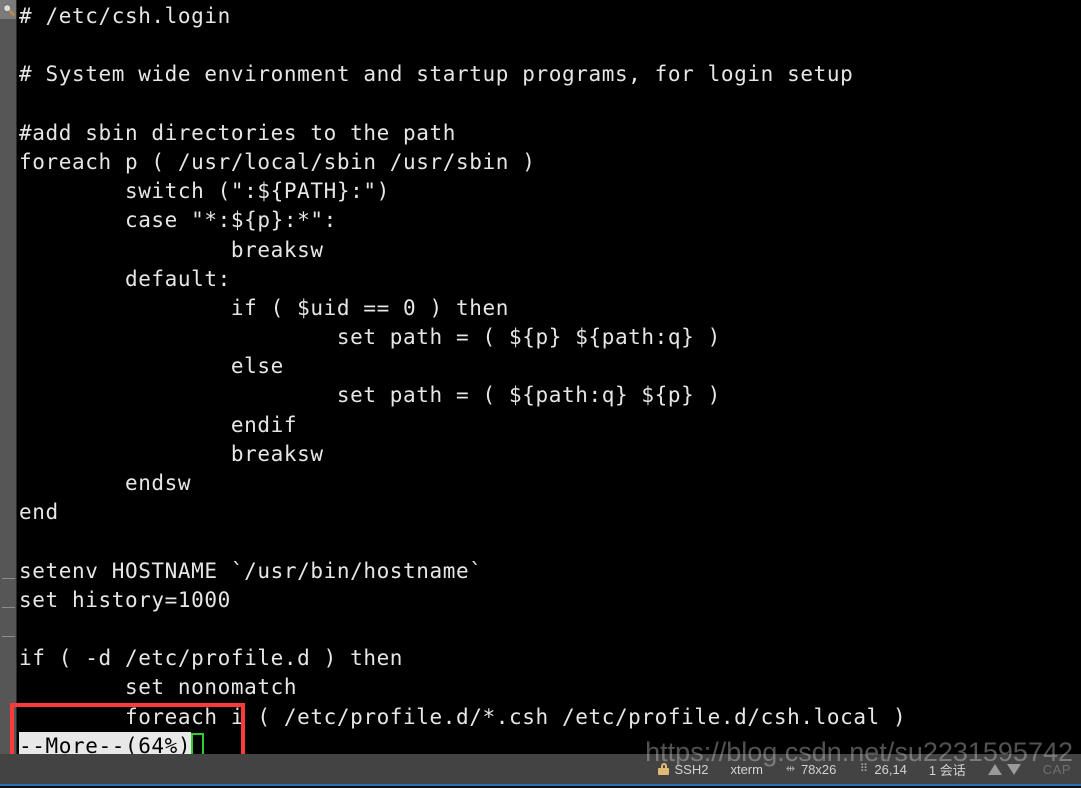 This screenshot has width=1081, height=788. Describe the element at coordinates (540, 769) in the screenshot. I see `status-bar: SSH2 xterm ⇹ 78x26 ⠿ 26,14 1 会话 CAP` at that location.